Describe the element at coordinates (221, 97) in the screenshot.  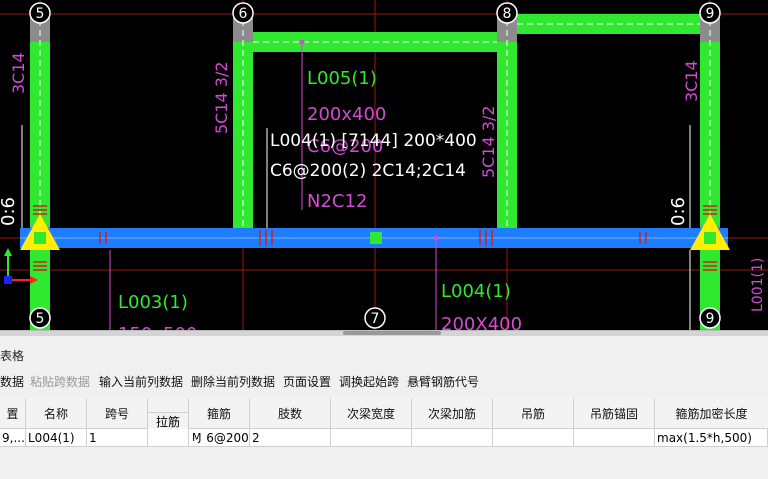
I see `rebar-text-col6: 5C14 3/2` at that location.